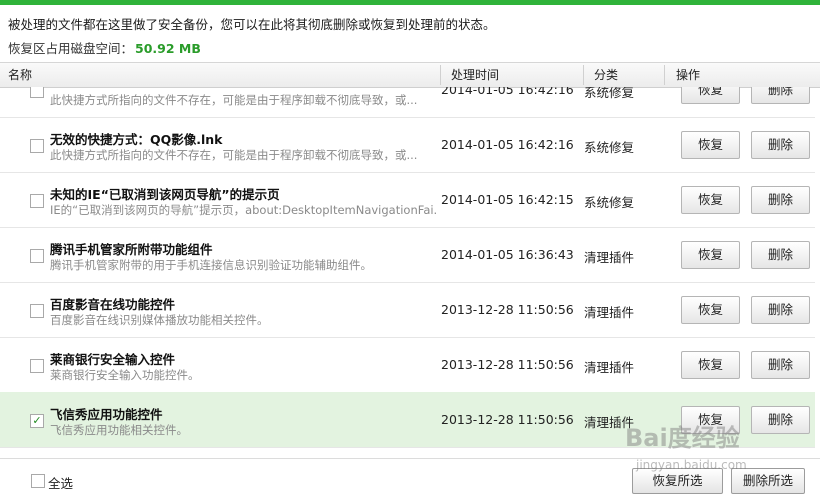  What do you see at coordinates (119, 430) in the screenshot?
I see `row-description: 飞信秀应用功能相关控件。` at bounding box center [119, 430].